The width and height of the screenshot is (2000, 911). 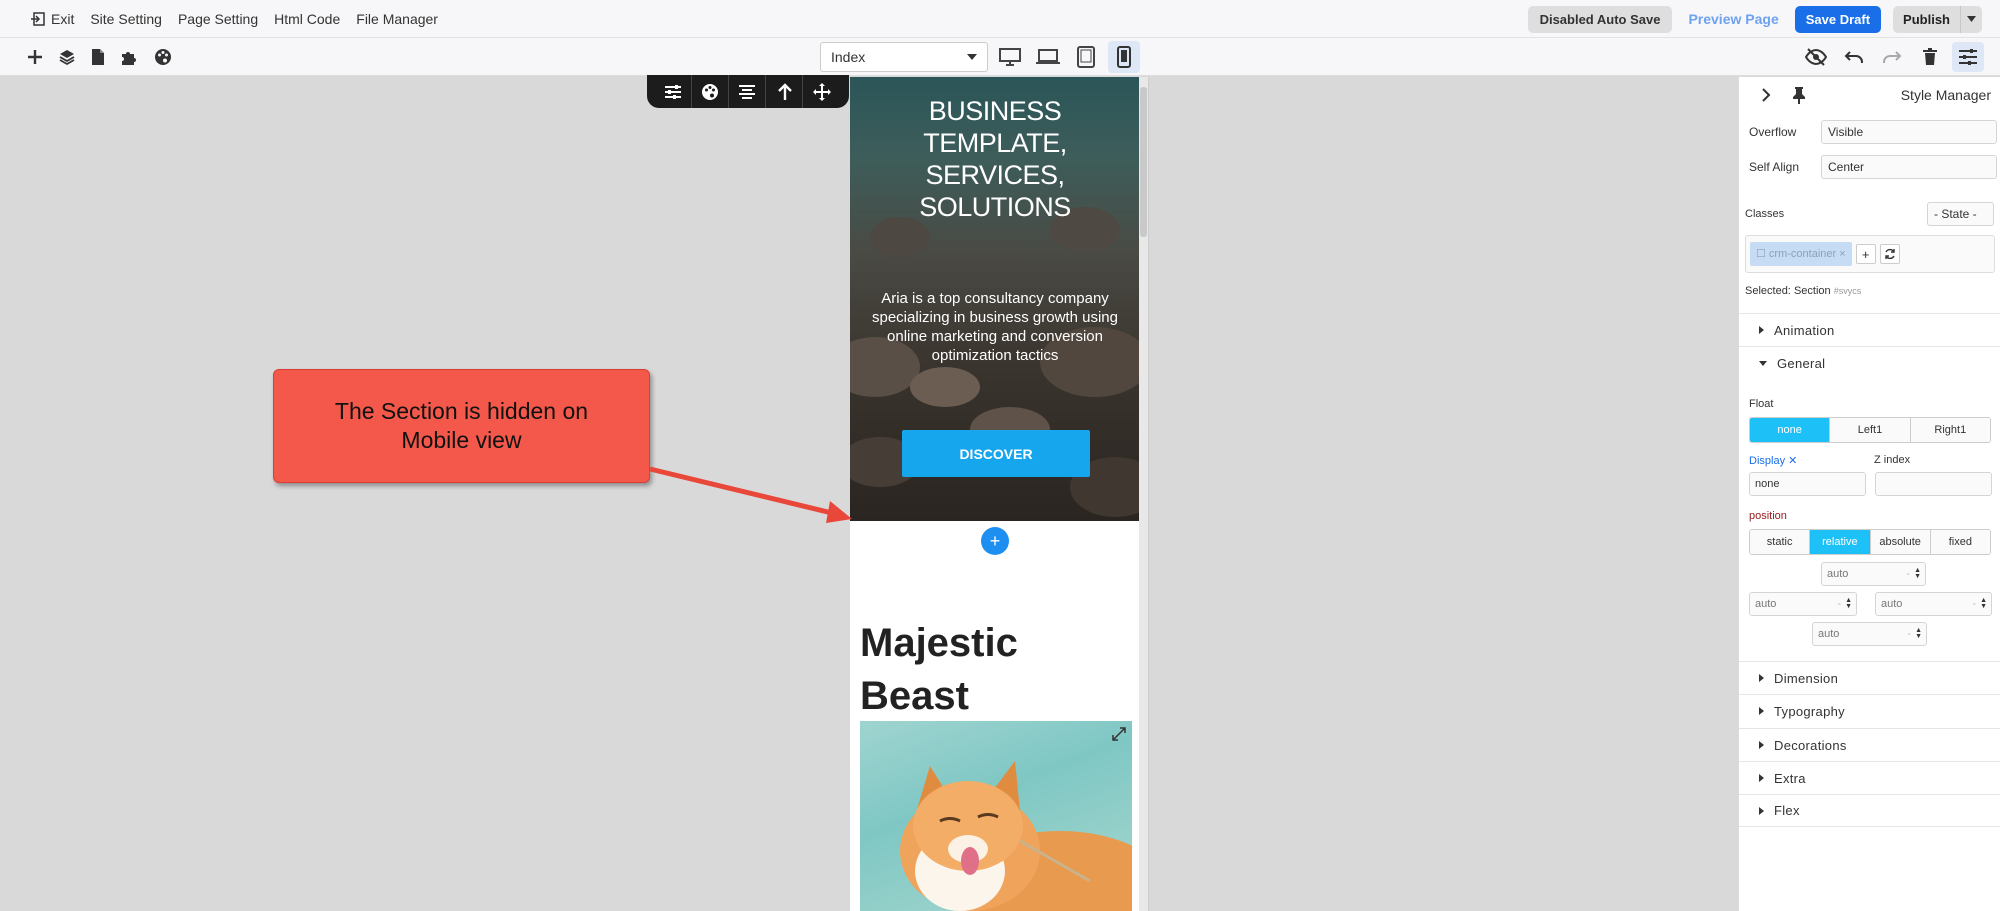 I want to click on layers-icon, so click(x=67, y=57).